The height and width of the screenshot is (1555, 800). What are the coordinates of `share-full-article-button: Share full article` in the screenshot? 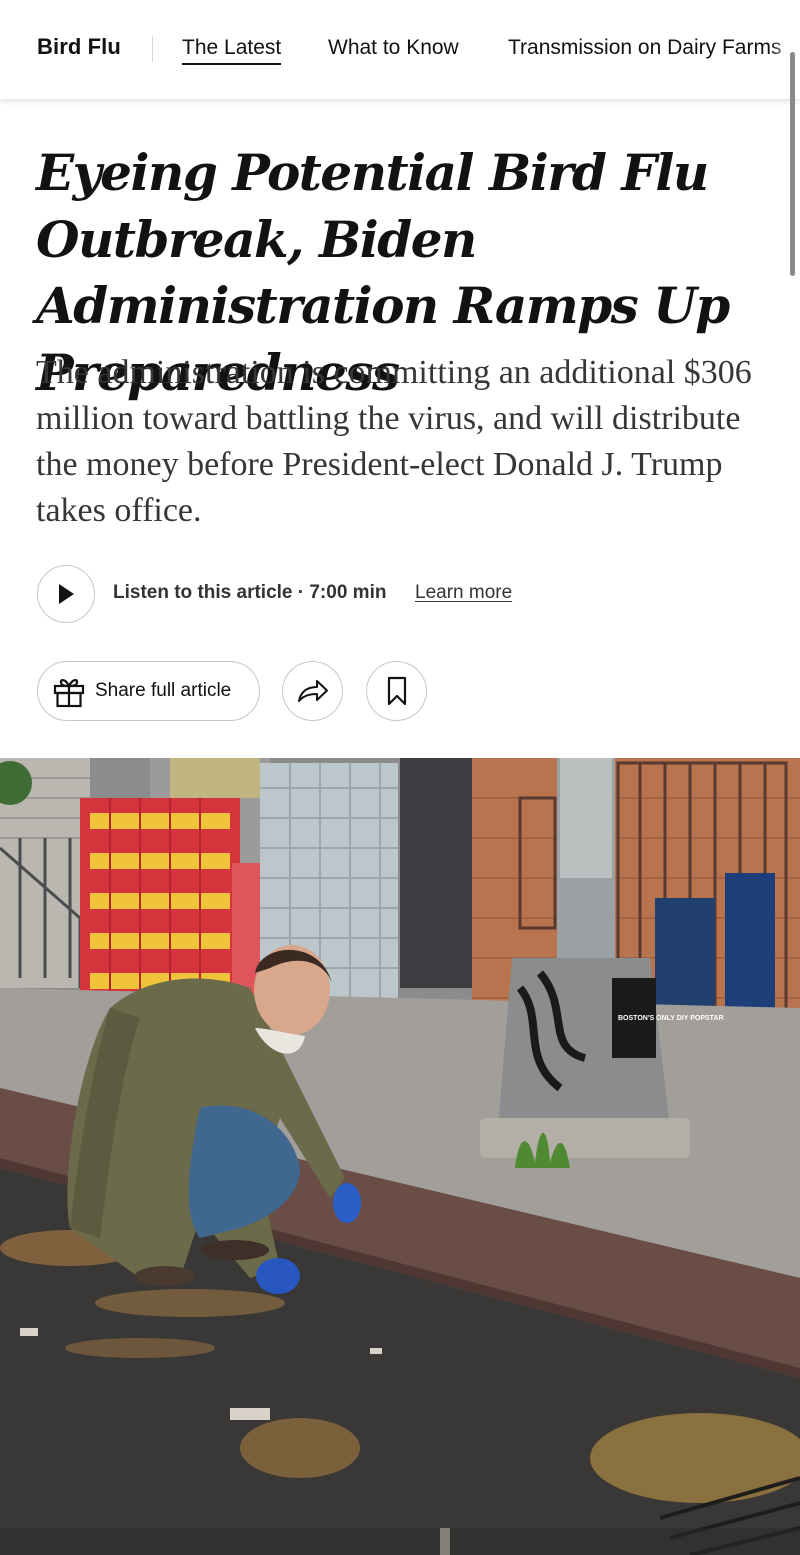 It's located at (148, 691).